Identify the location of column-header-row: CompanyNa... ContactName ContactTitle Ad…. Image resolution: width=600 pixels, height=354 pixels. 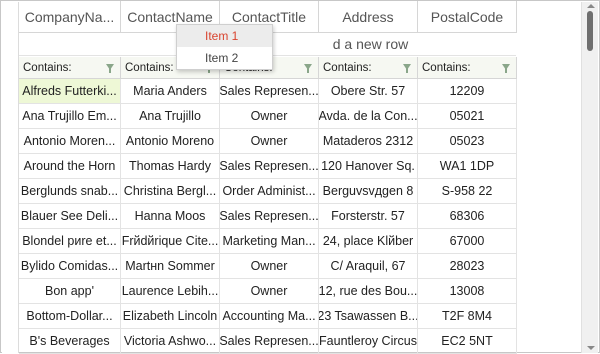
(292, 17).